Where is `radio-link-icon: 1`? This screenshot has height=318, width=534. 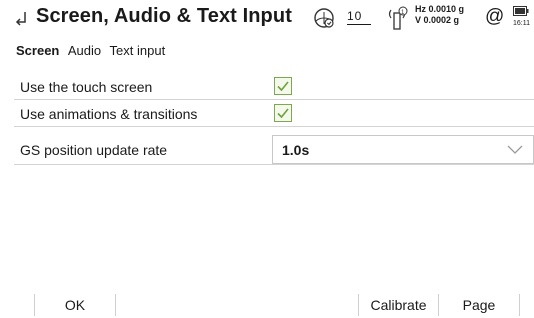
radio-link-icon: 1 is located at coordinates (397, 18).